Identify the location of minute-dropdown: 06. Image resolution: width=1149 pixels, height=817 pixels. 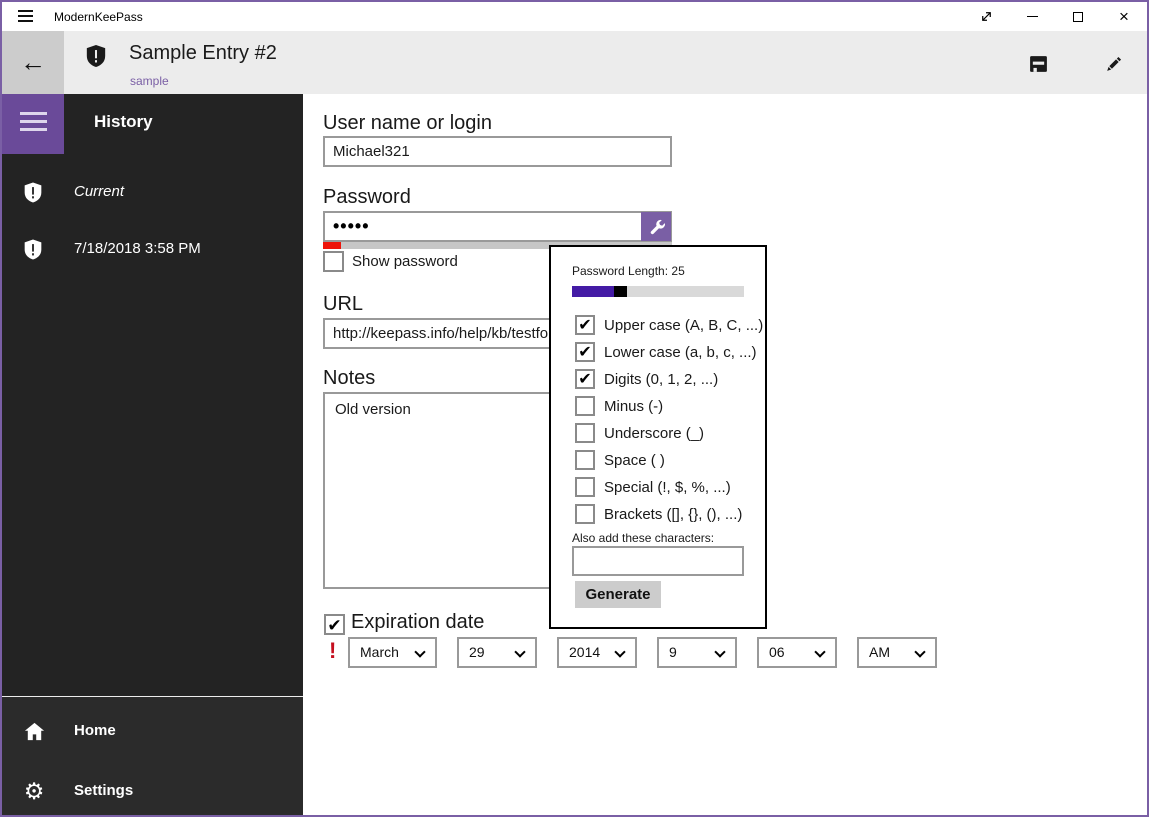
(797, 652).